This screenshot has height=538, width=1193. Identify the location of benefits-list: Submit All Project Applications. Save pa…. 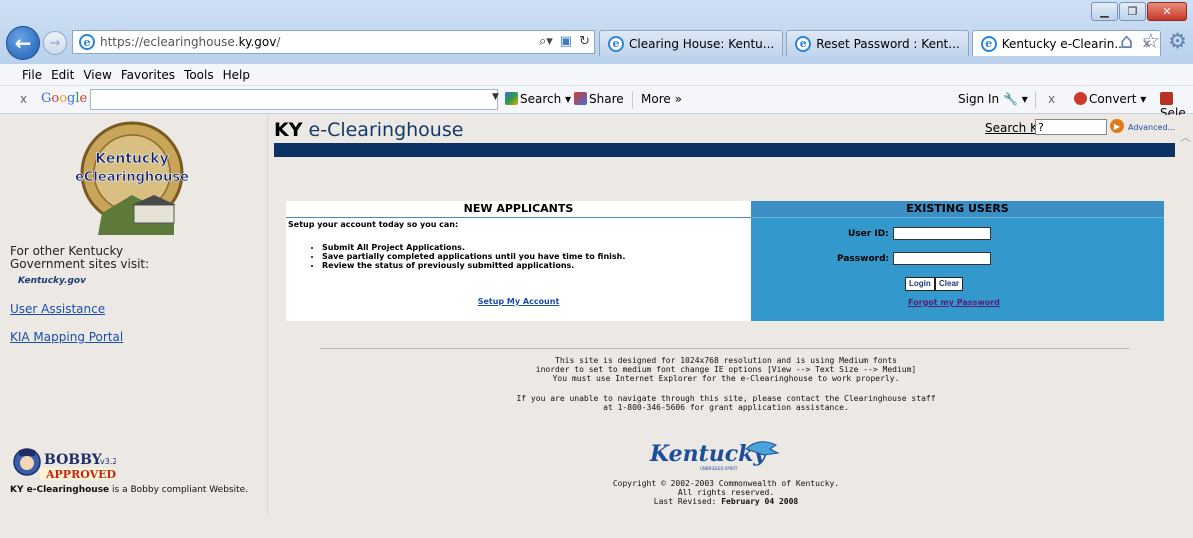
(536, 256).